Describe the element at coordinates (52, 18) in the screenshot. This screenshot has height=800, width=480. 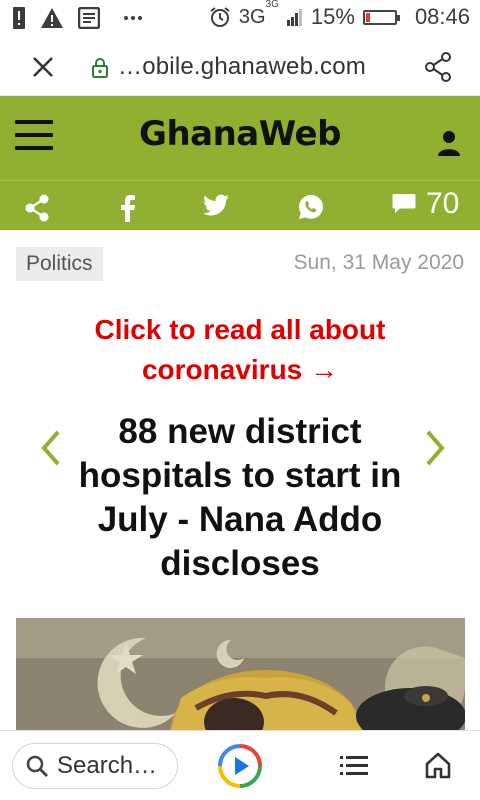
I see `warning-icon` at that location.